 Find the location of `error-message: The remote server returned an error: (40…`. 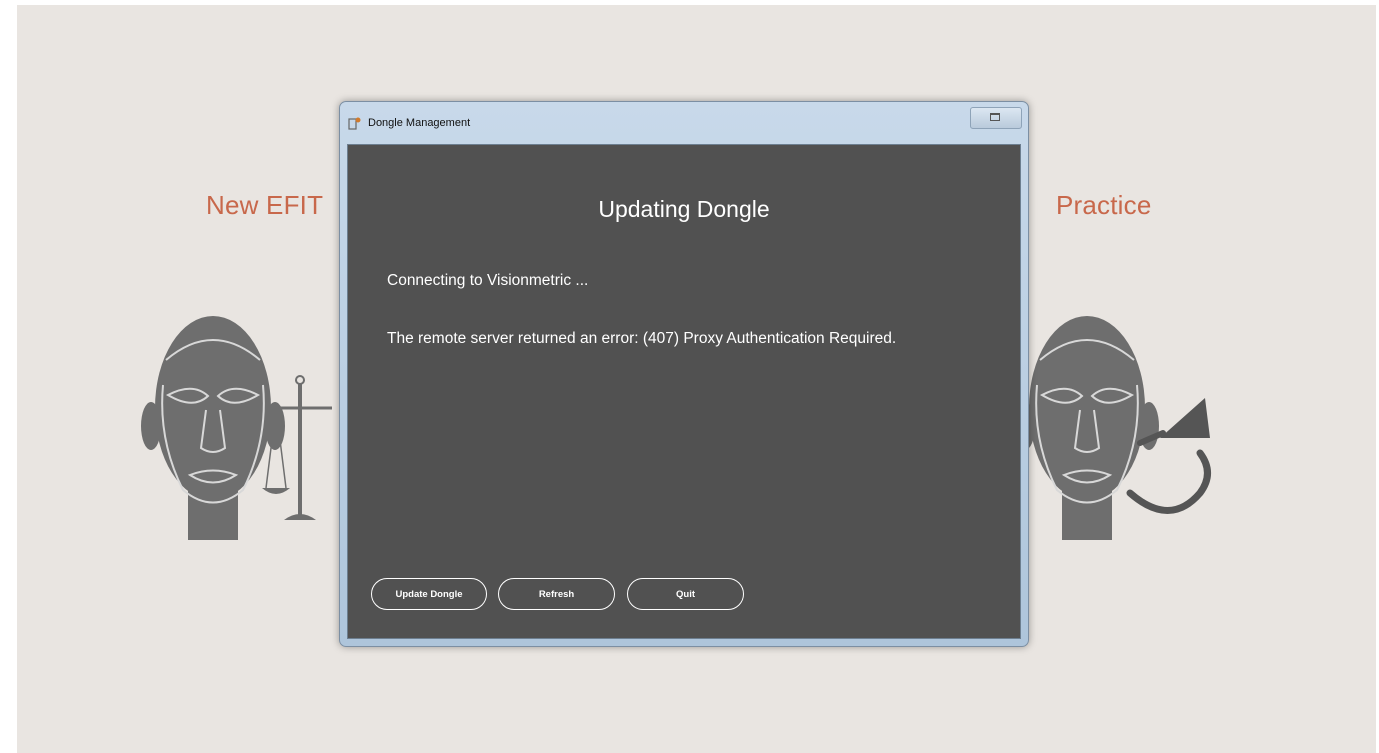

error-message: The remote server returned an error: (40… is located at coordinates (642, 338).